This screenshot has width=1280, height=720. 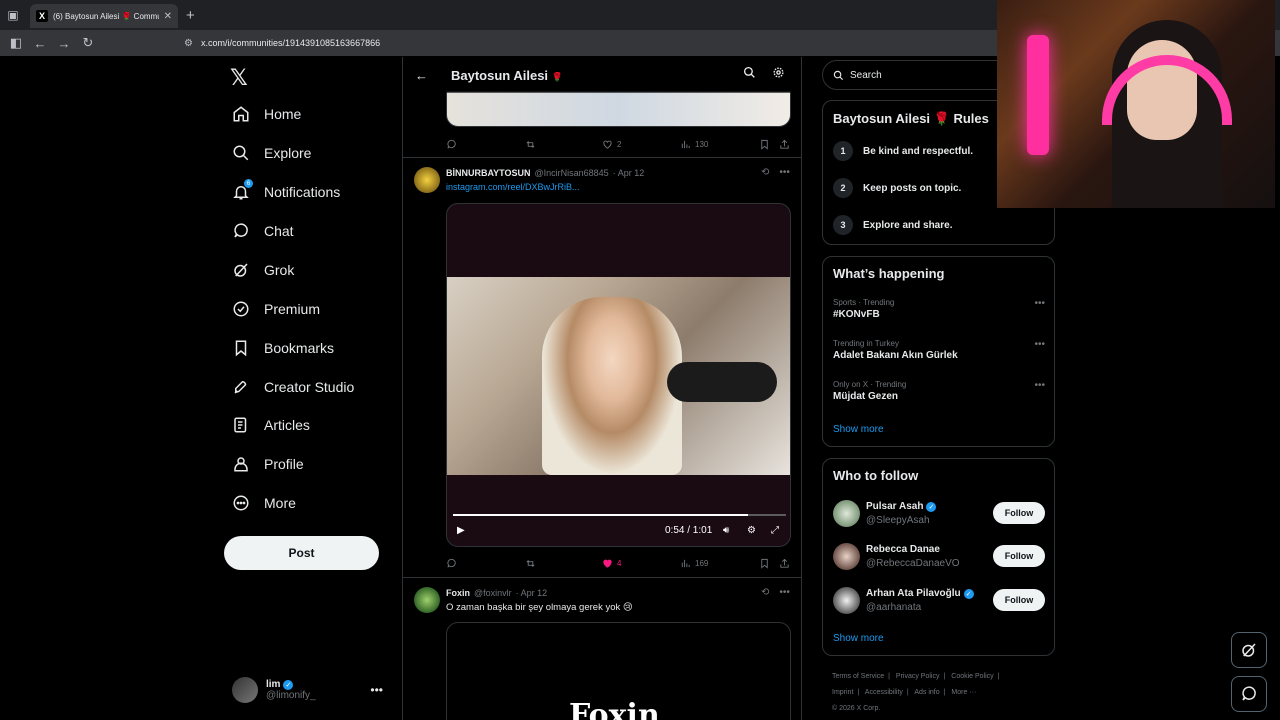 I want to click on post-button: Post, so click(x=301, y=553).